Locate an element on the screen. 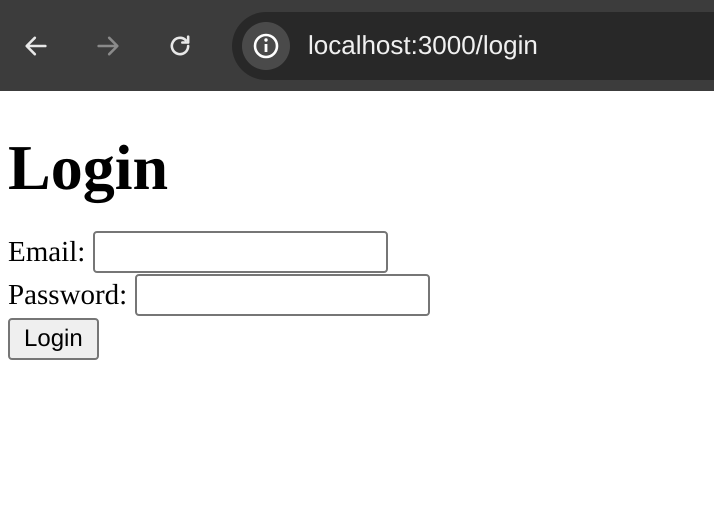  info-icon is located at coordinates (266, 46).